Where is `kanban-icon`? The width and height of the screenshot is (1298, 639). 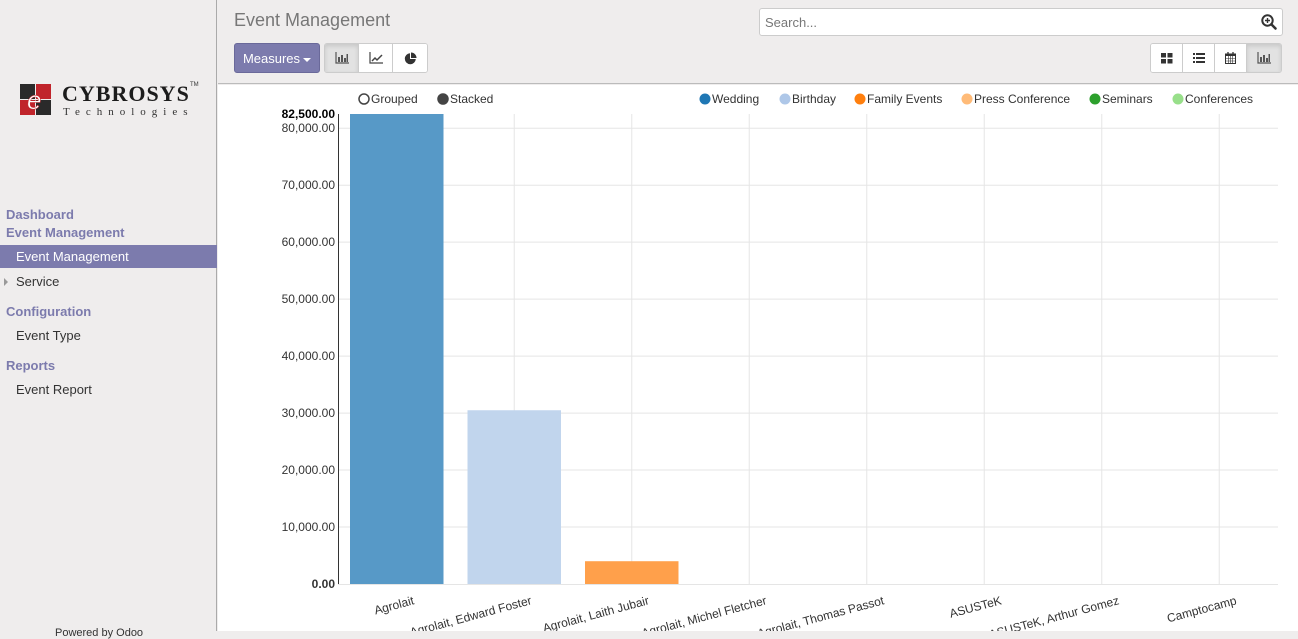 kanban-icon is located at coordinates (1166, 57).